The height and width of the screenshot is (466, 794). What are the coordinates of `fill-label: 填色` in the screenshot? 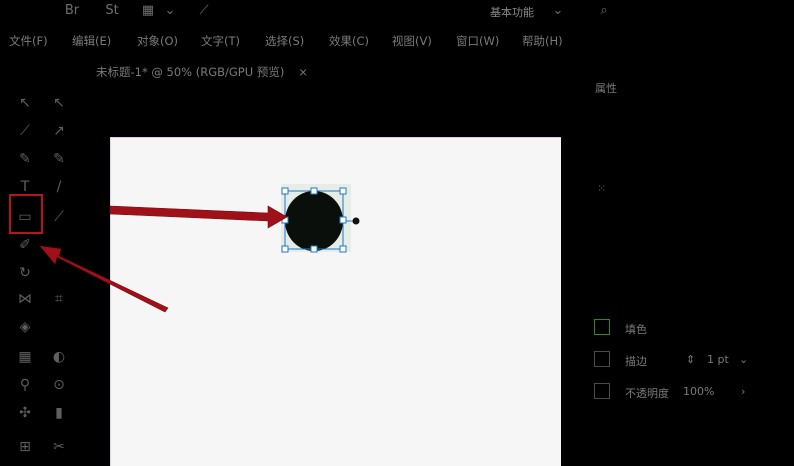 It's located at (636, 329).